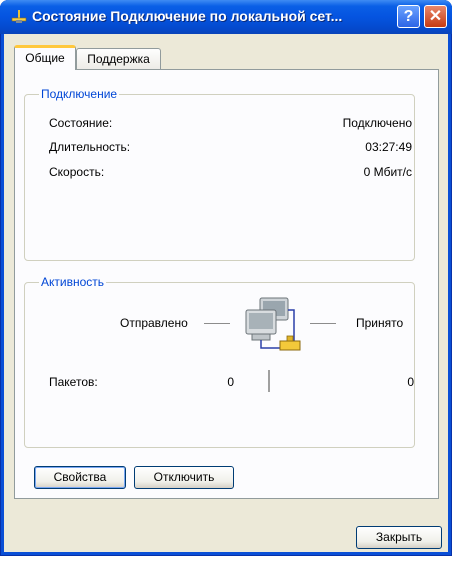  I want to click on connection-legend: Подключение, so click(79, 94).